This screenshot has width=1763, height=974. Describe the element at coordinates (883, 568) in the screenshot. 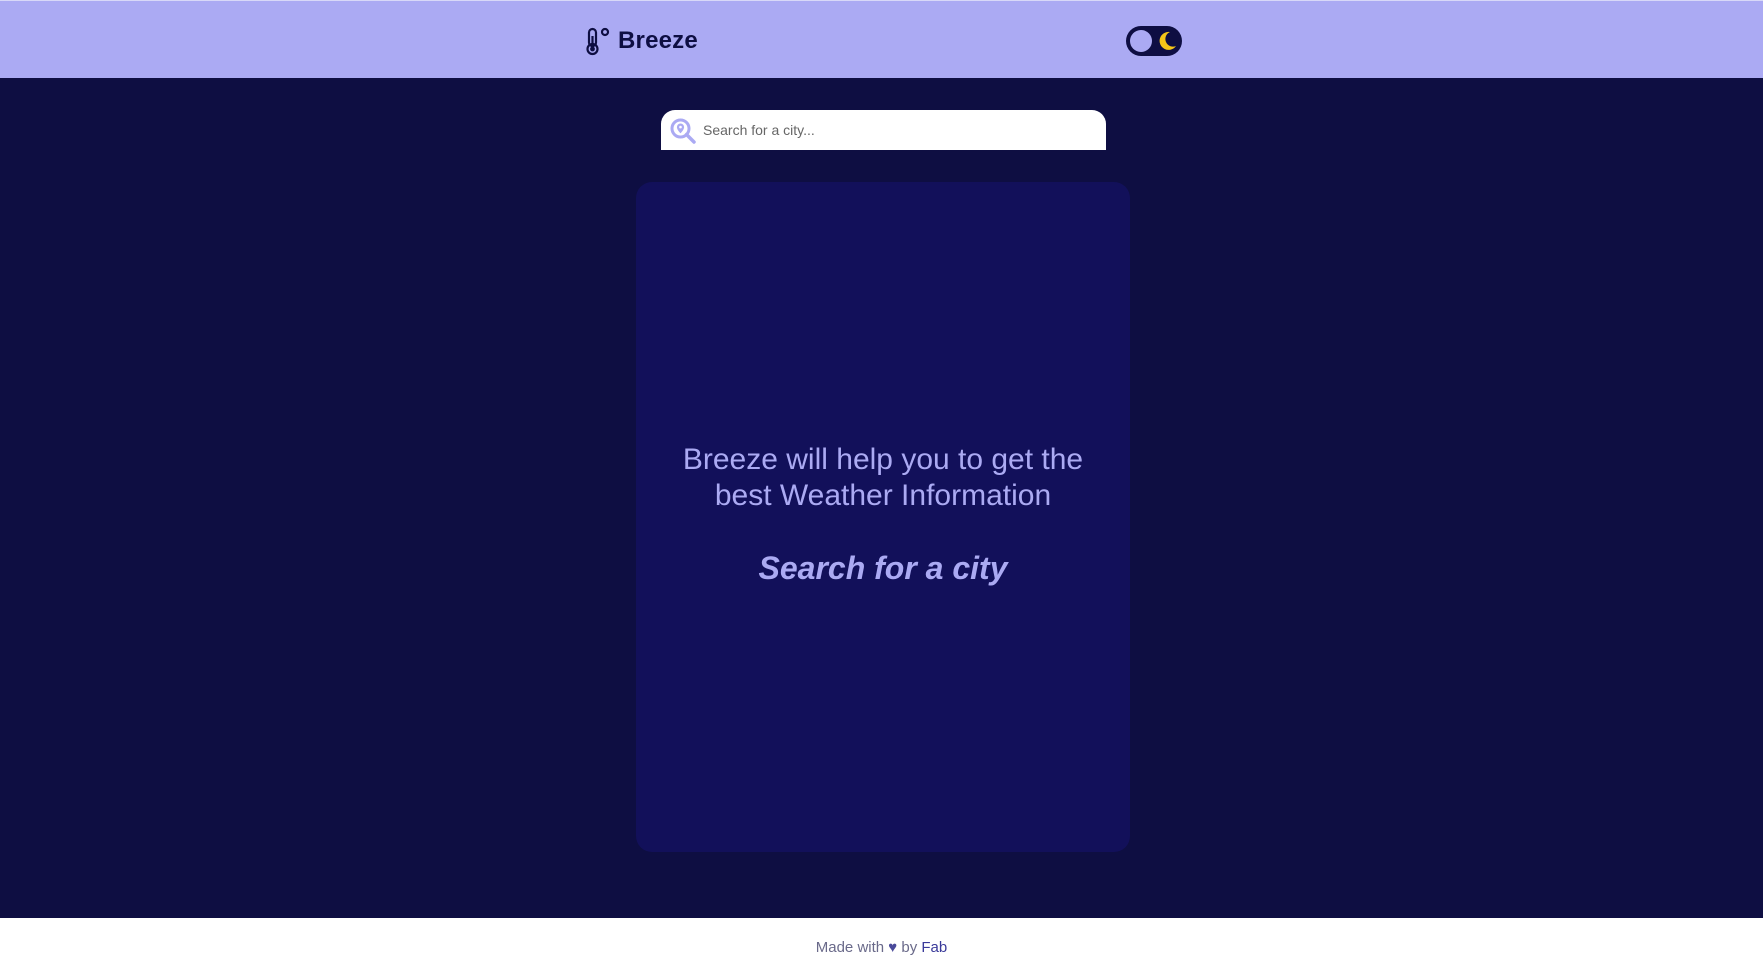

I see `search-prompt: Search for a city` at that location.